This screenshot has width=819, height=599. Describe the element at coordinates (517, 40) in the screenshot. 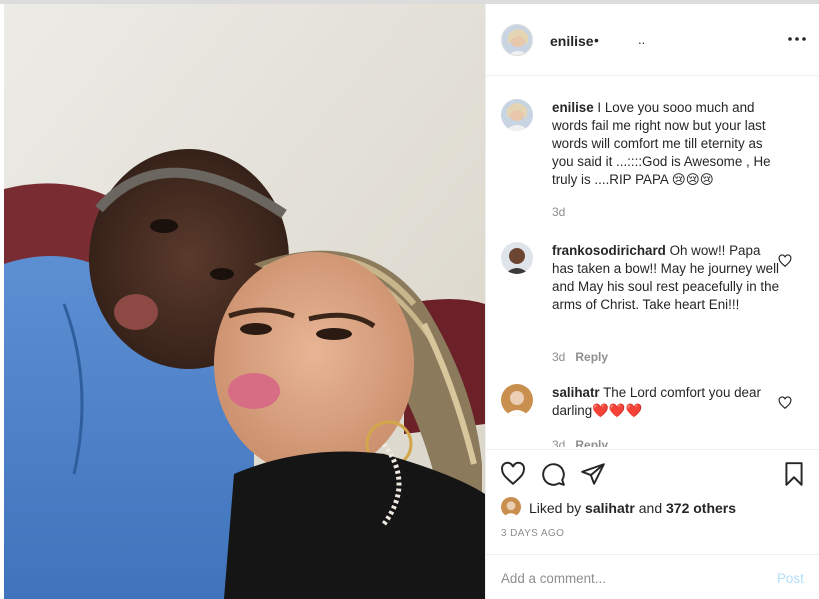

I see `author-avatar` at that location.